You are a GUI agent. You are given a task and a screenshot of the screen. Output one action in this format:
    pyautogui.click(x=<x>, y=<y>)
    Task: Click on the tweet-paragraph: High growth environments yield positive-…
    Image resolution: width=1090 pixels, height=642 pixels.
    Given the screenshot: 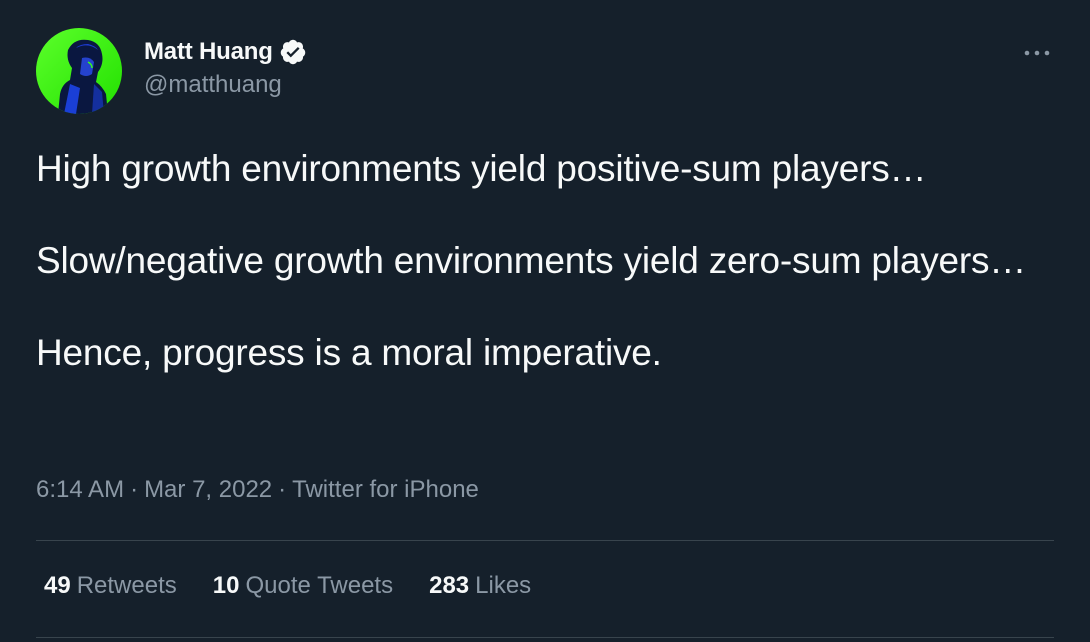 What is the action you would take?
    pyautogui.click(x=481, y=168)
    